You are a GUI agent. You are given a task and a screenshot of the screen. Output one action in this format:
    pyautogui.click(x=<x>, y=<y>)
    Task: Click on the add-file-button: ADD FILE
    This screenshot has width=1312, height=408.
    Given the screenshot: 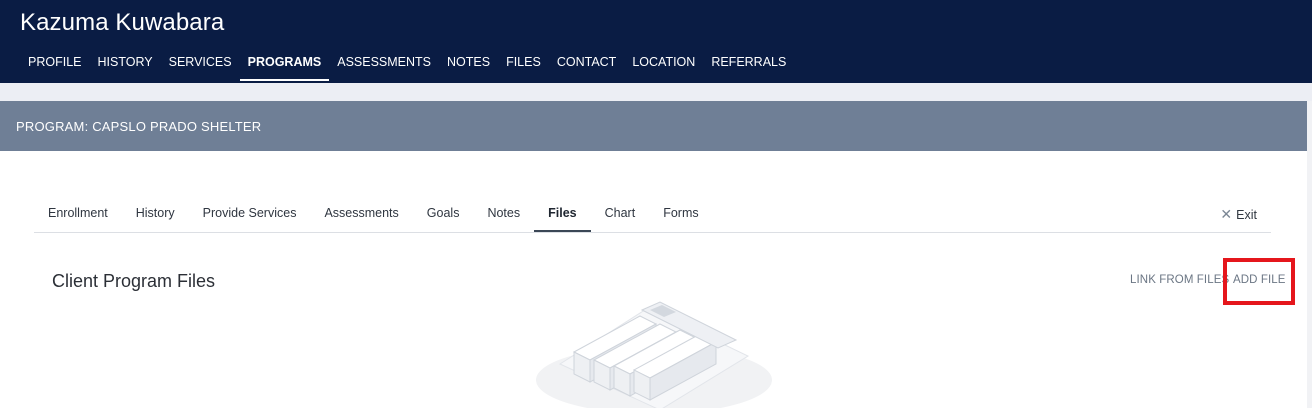 What is the action you would take?
    pyautogui.click(x=1259, y=281)
    